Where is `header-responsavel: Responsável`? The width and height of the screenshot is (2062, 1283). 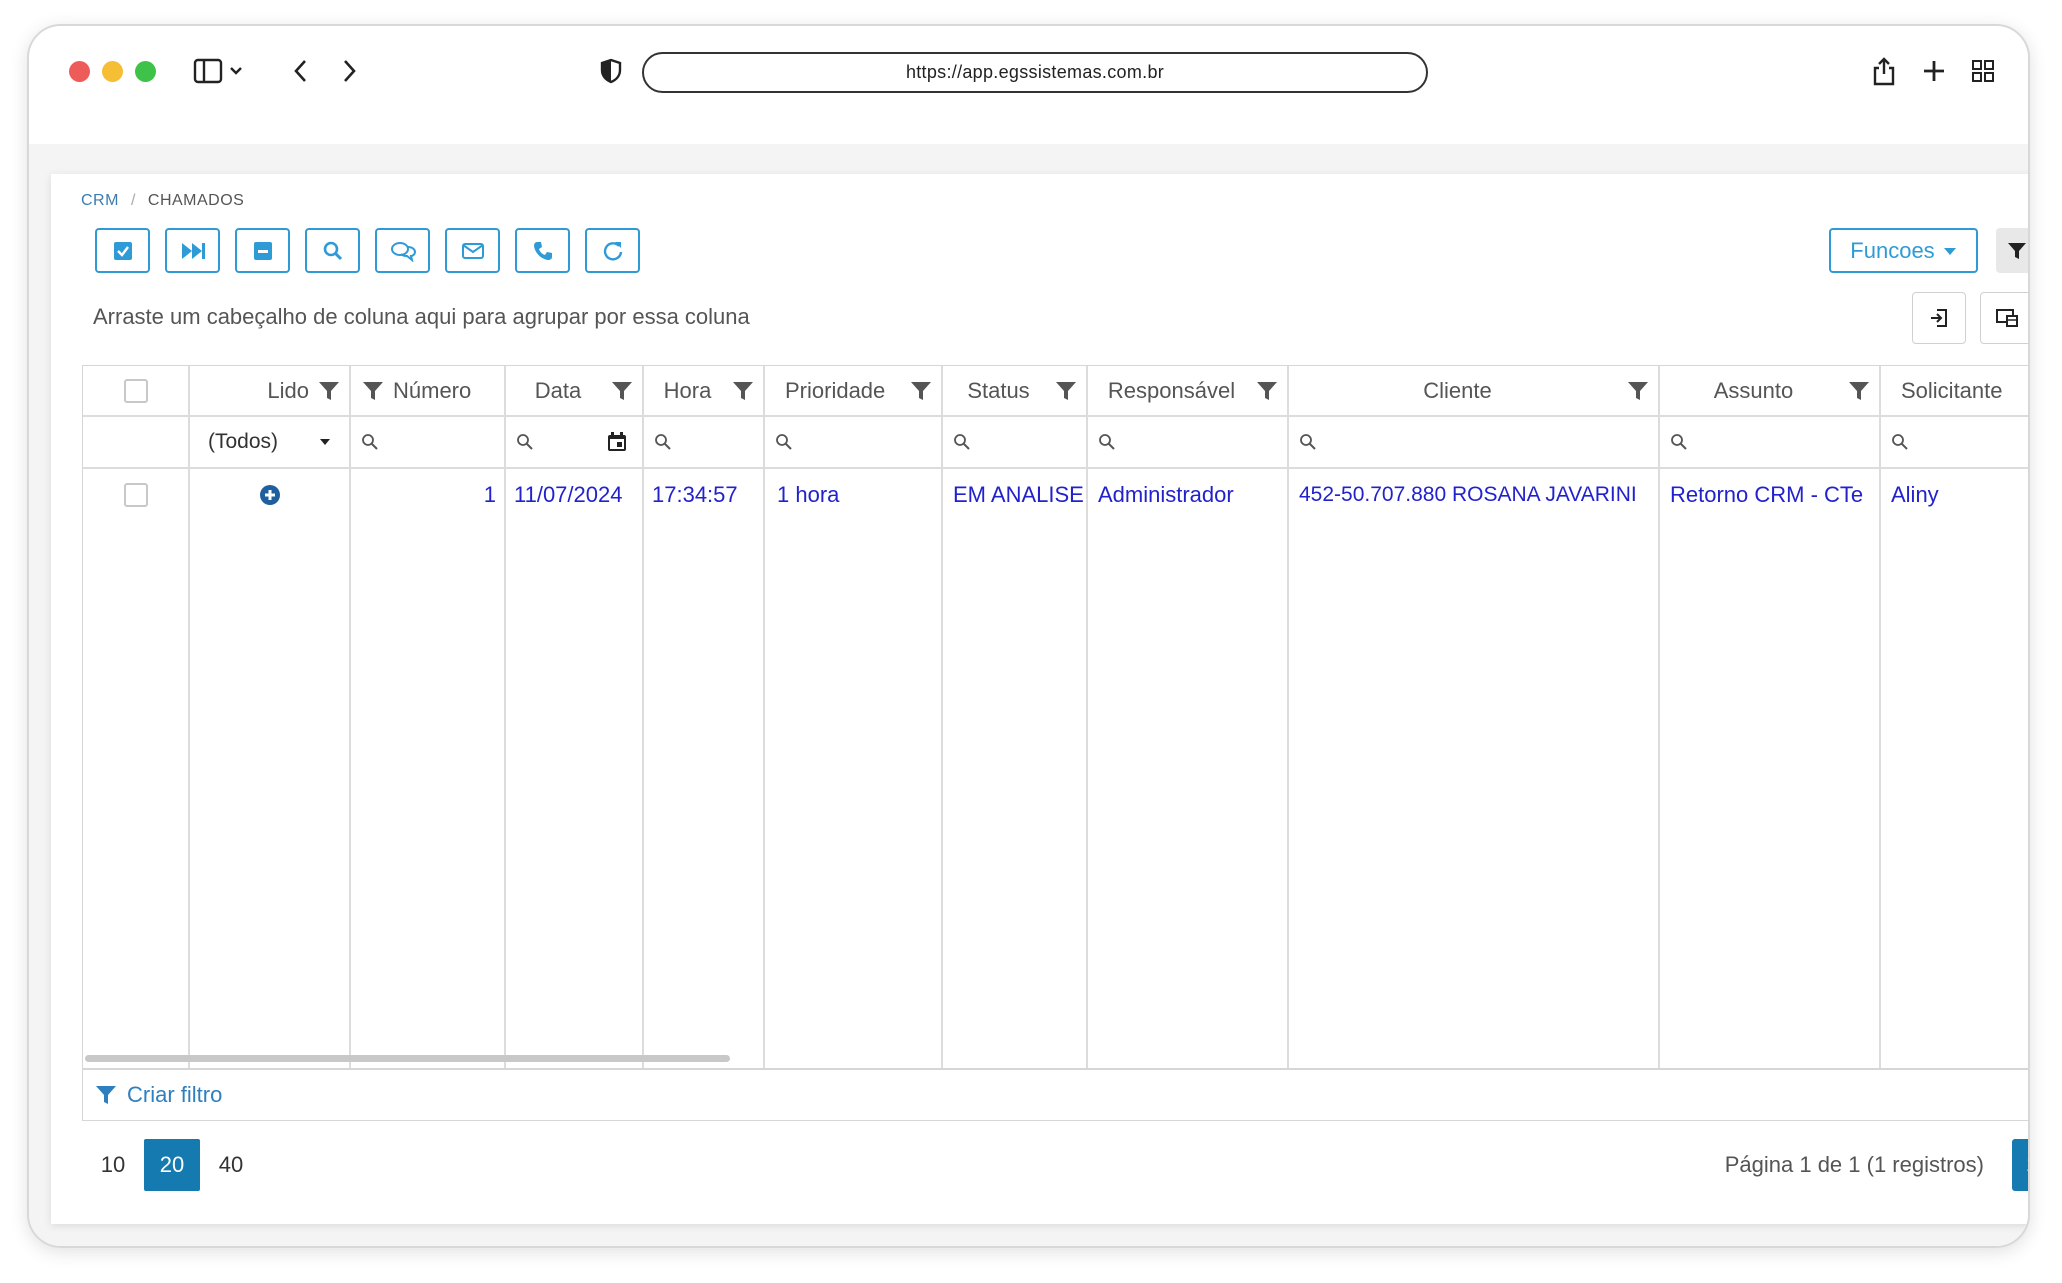 header-responsavel: Responsável is located at coordinates (1187, 391).